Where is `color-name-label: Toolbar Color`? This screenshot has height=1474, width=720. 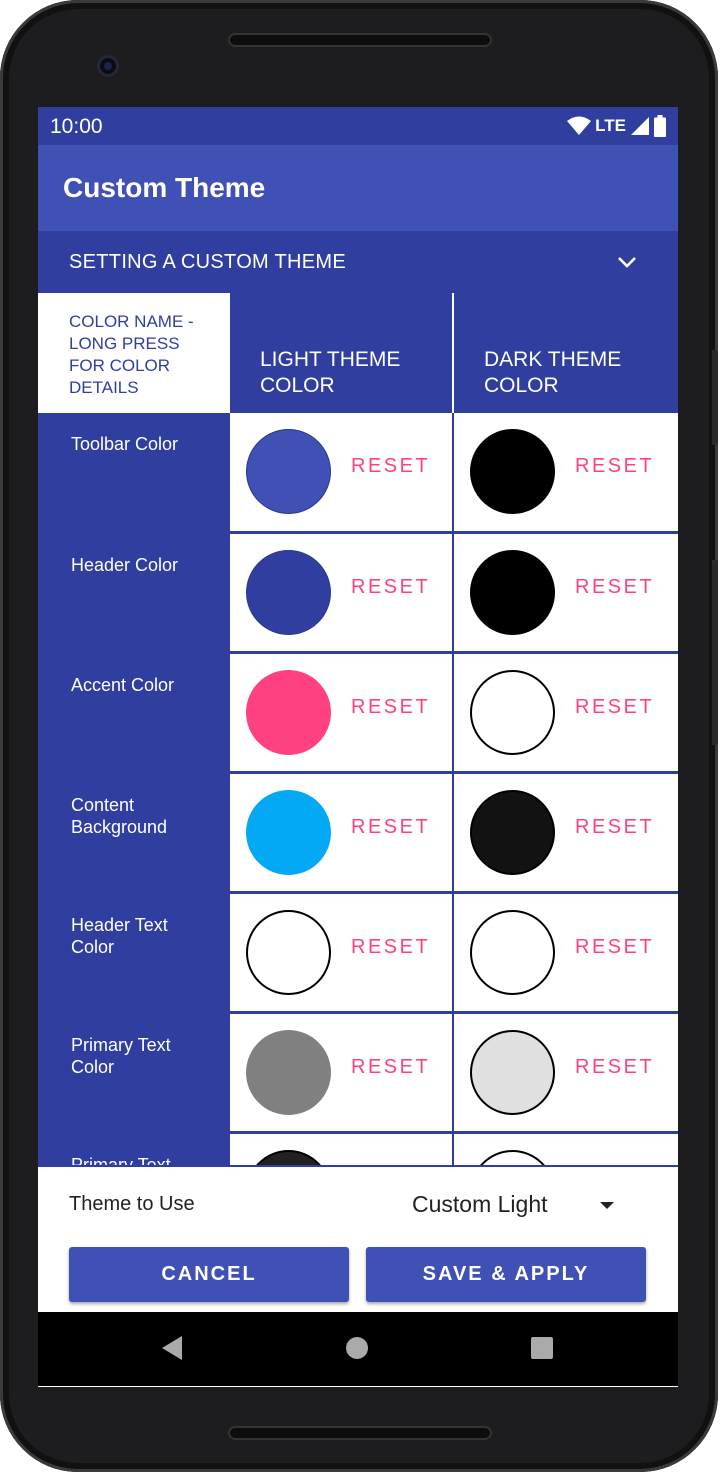
color-name-label: Toolbar Color is located at coordinates (125, 444).